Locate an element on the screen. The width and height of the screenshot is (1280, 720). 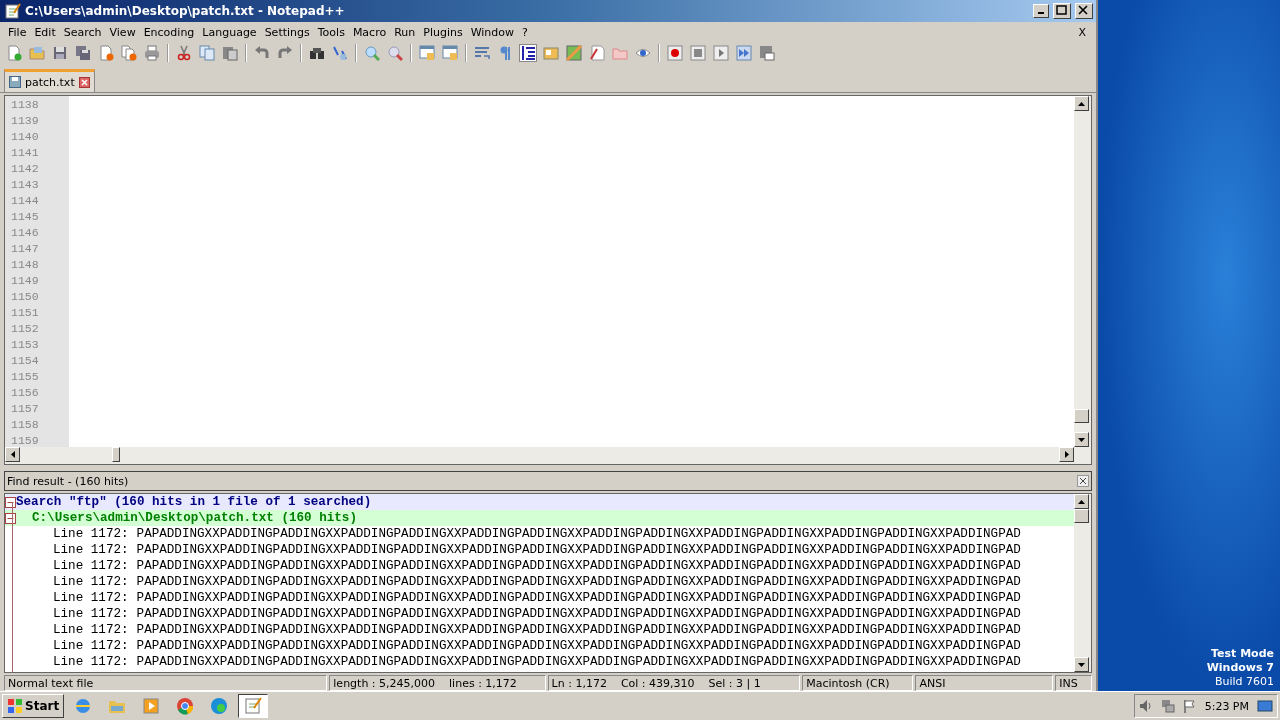
stop-icon is located at coordinates (698, 53).